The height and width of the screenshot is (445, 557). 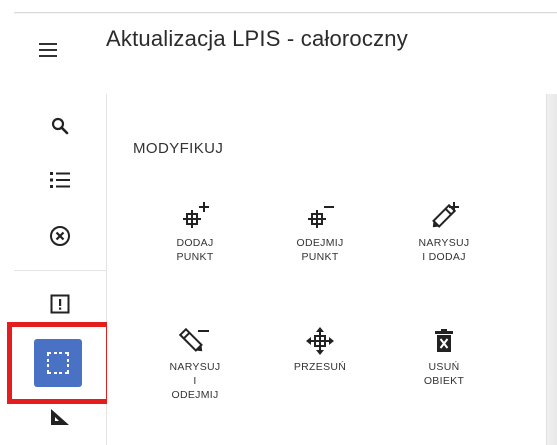 I want to click on remove-point-button: ODEJMIJ PUNKT, so click(x=320, y=230).